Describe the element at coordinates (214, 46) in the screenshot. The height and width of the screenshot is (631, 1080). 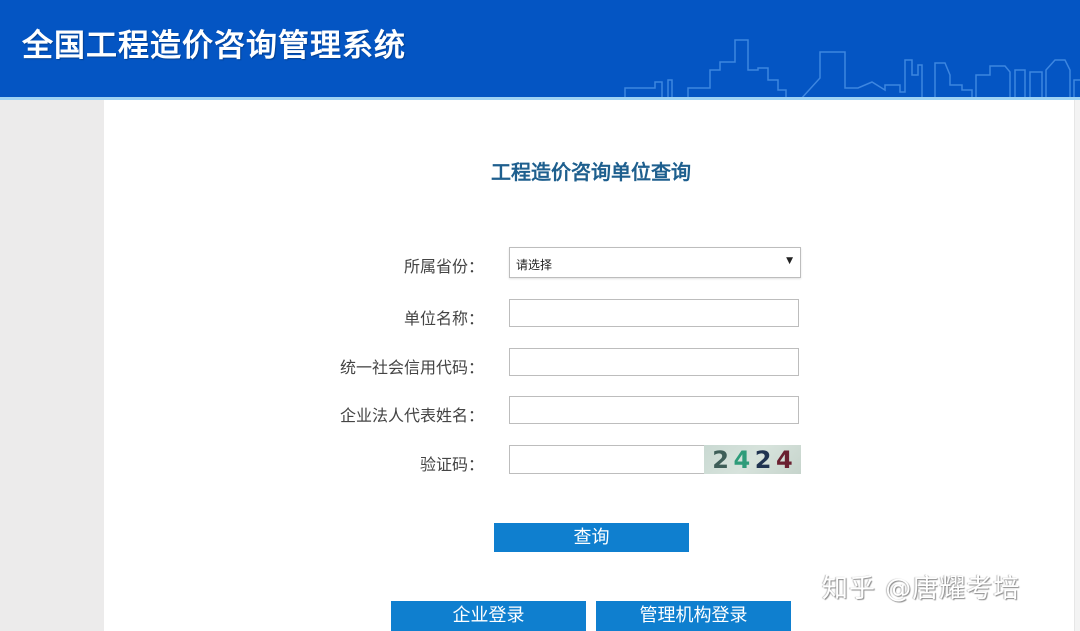
I see `site-title: 全国工程造价咨询管理系统` at that location.